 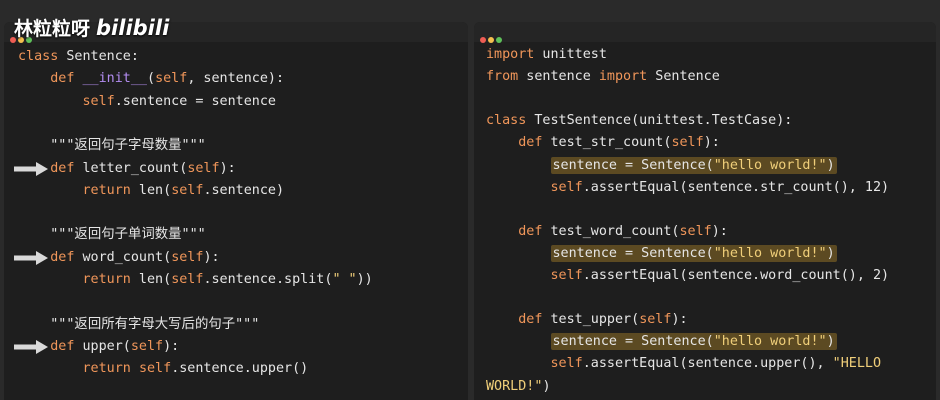 I want to click on code-token: """返回所有字母大写后的句子""", so click(x=139, y=324).